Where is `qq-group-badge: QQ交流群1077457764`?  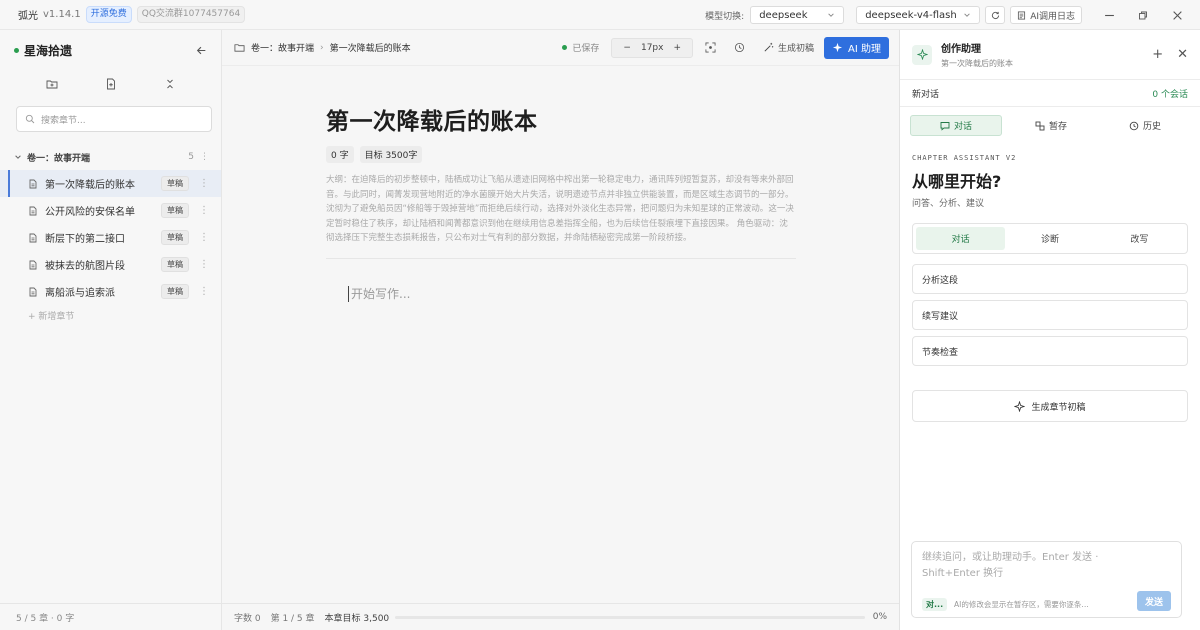 qq-group-badge: QQ交流群1077457764 is located at coordinates (191, 14).